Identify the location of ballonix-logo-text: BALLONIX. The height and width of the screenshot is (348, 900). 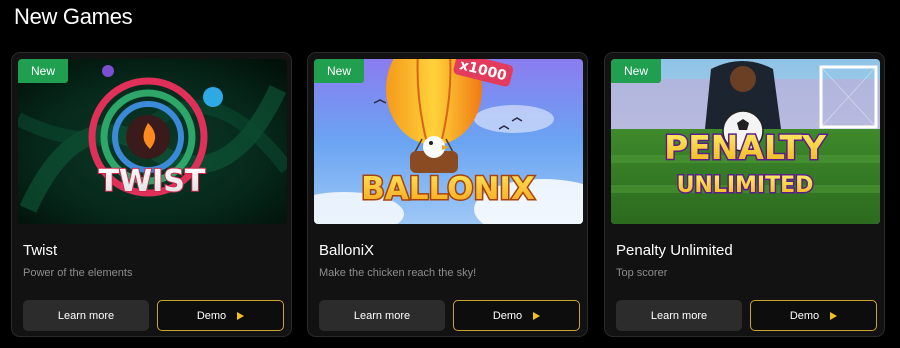
(448, 189).